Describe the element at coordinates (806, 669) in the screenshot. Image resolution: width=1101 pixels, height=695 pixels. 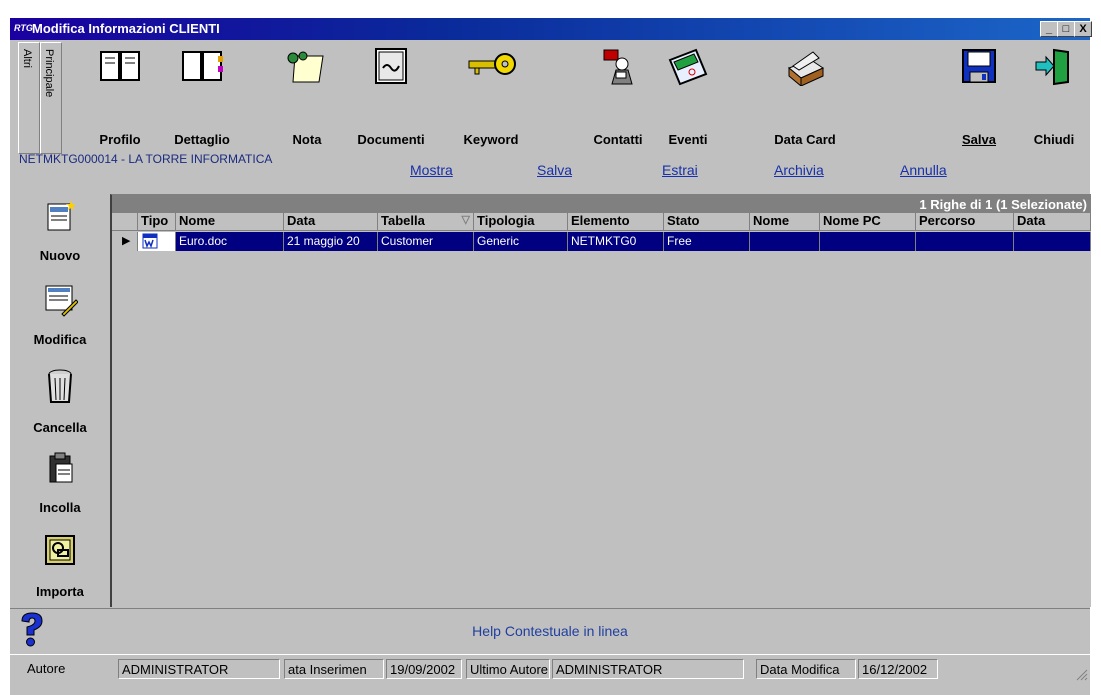
I see `data-modifica-label: Data Modifica` at that location.